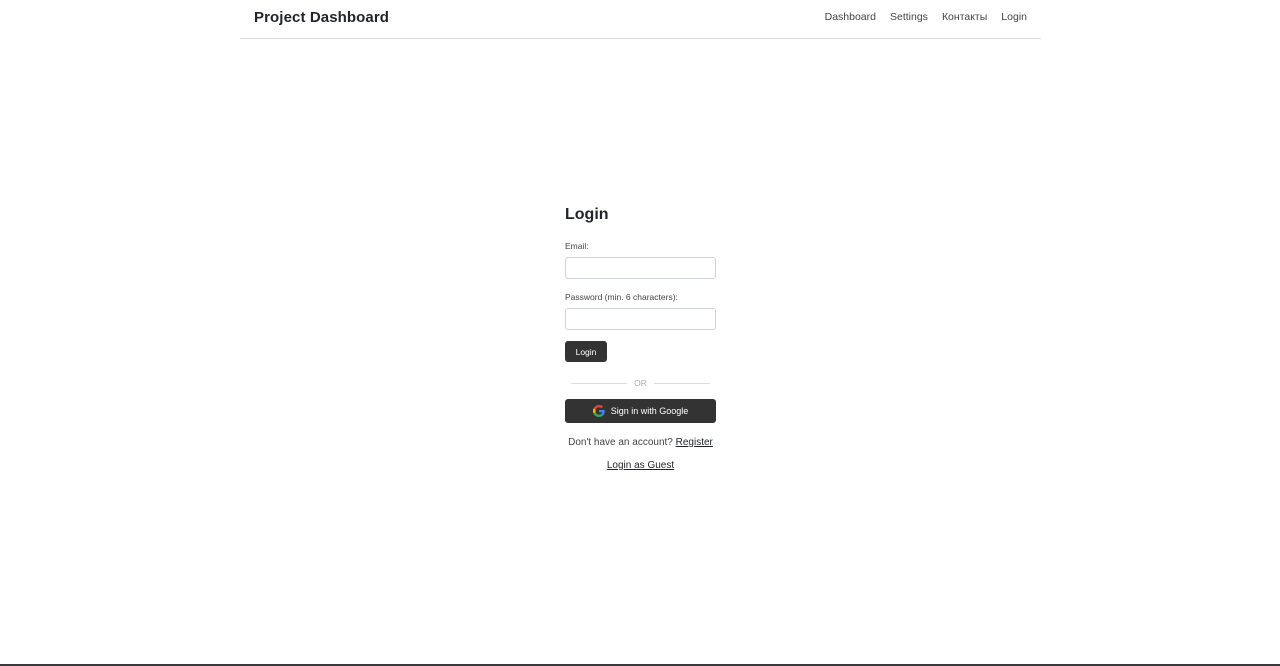 This screenshot has width=1280, height=666. I want to click on google-g-icon, so click(598, 411).